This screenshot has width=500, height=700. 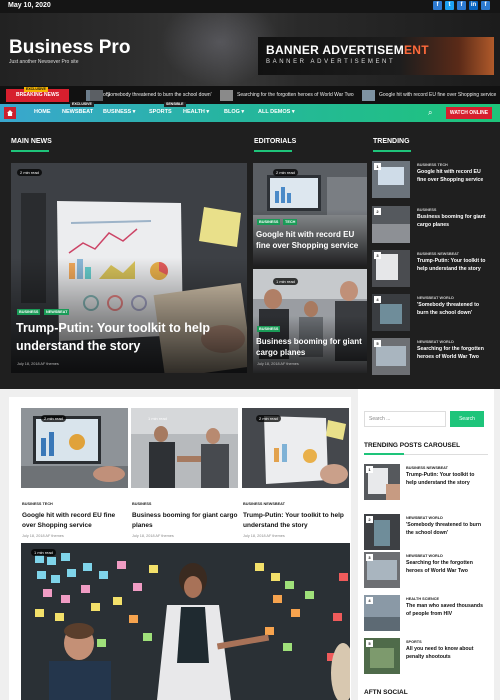 I want to click on nav-newsbeat: NEWSBEAT, so click(x=77, y=112).